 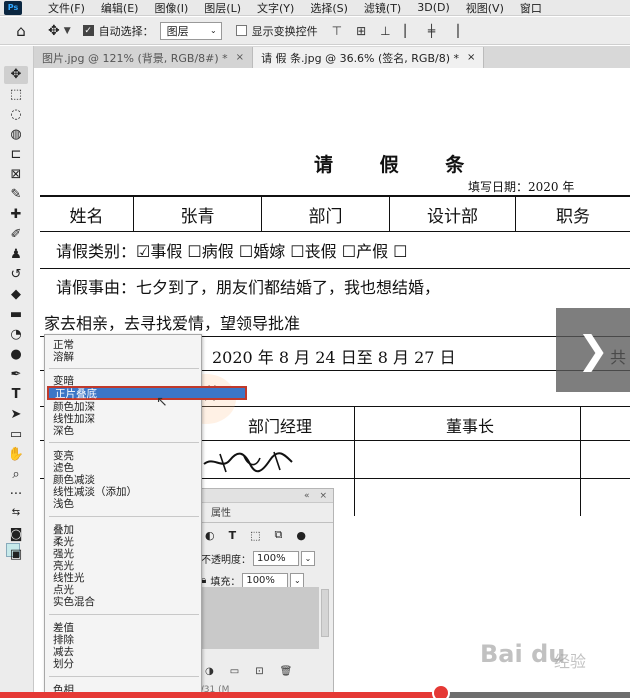 What do you see at coordinates (16, 513) in the screenshot?
I see `swap-colors-icon: ⇆` at bounding box center [16, 513].